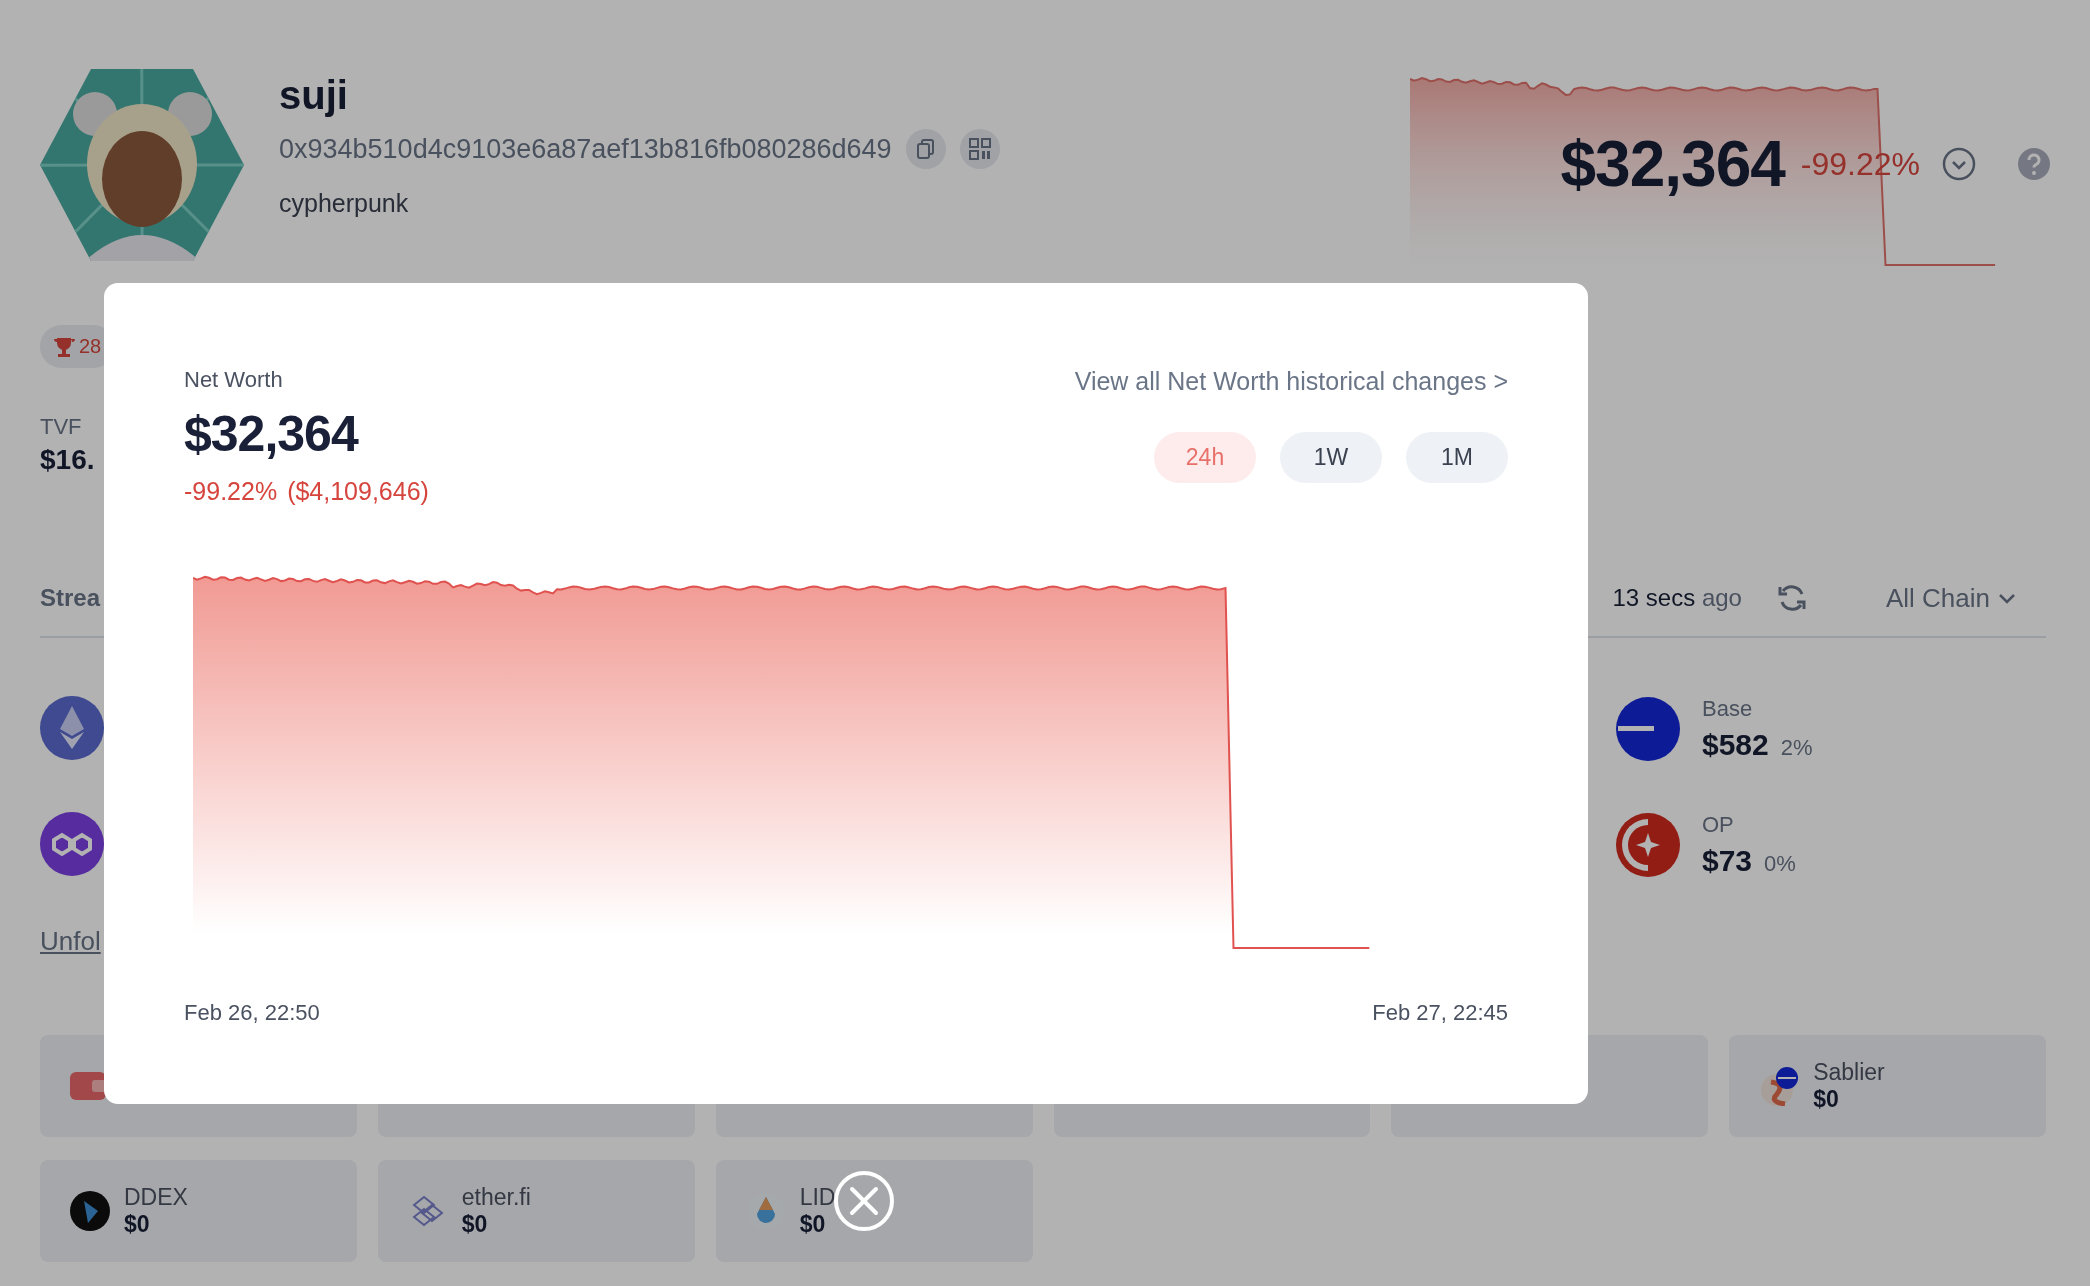 The image size is (2090, 1286). I want to click on chain-filter-dropdown: All Chain, so click(1950, 598).